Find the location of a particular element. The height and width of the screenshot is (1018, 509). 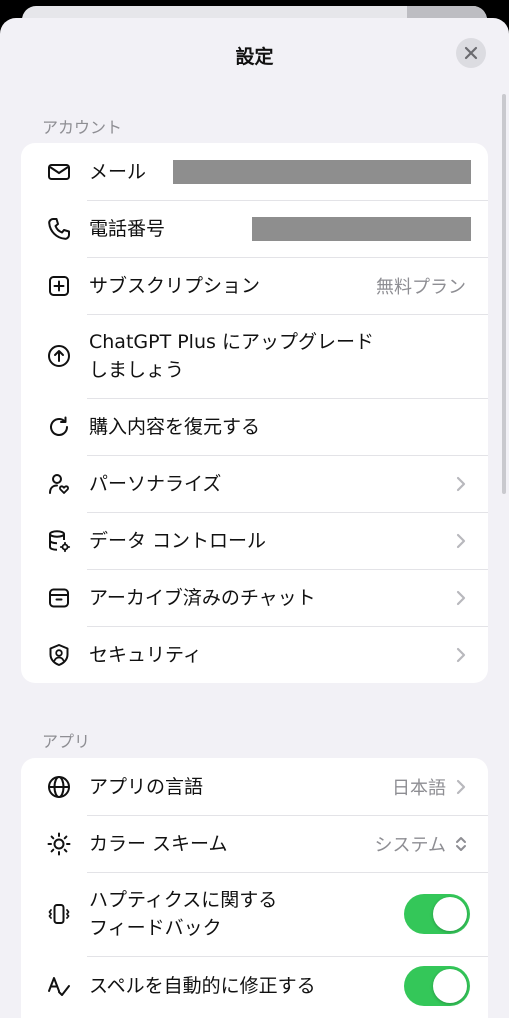

row-data-controls: データ コントロール is located at coordinates (254, 540).